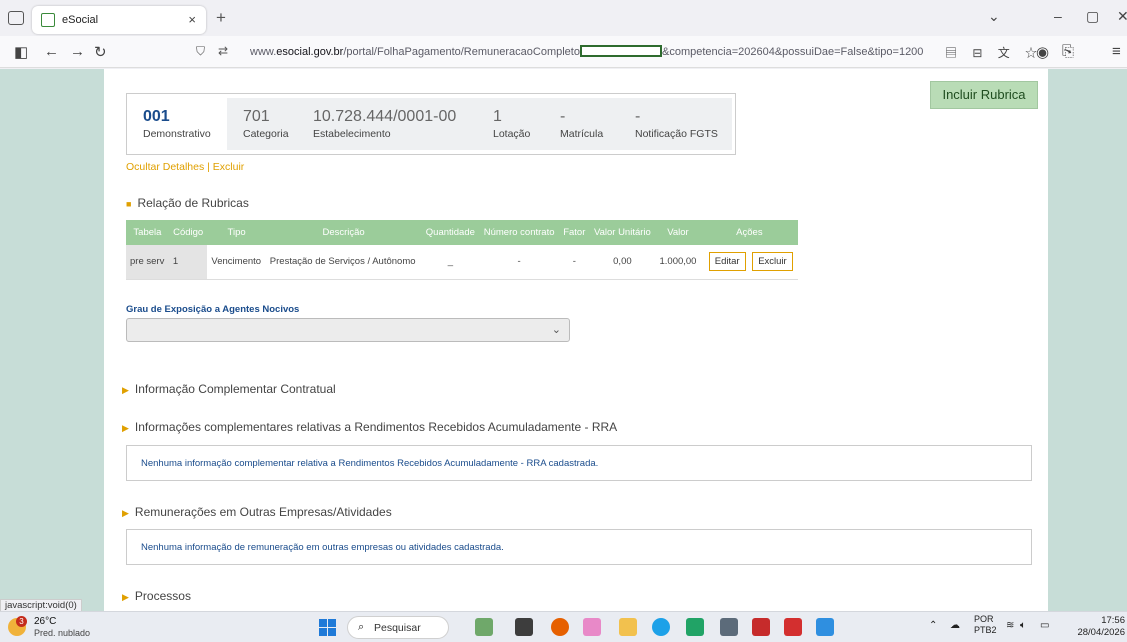  I want to click on cell-descricao: Prestação de Serviços / Autônomo, so click(343, 262).